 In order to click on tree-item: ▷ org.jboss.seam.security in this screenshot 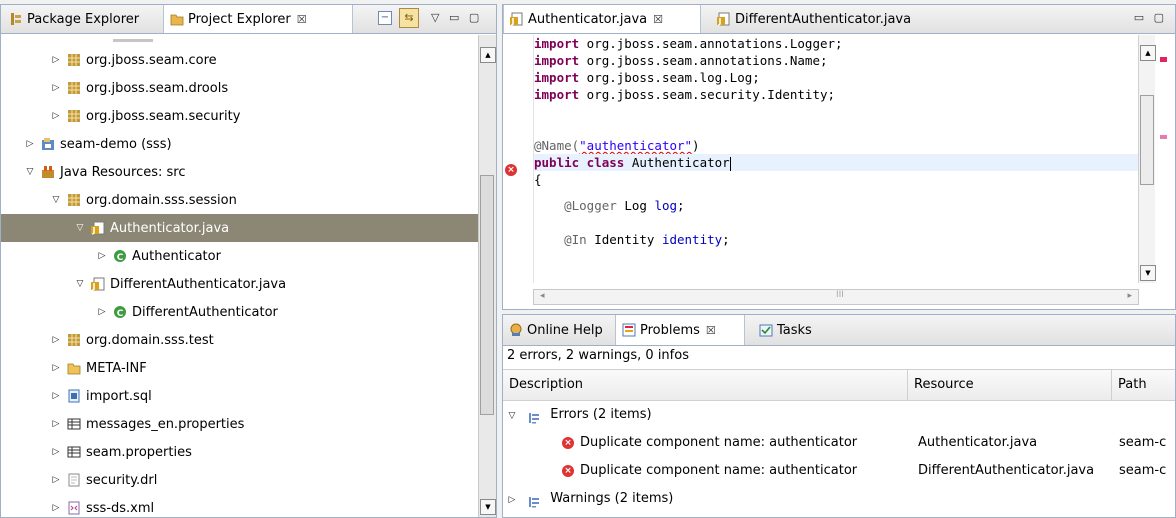, I will do `click(239, 116)`.